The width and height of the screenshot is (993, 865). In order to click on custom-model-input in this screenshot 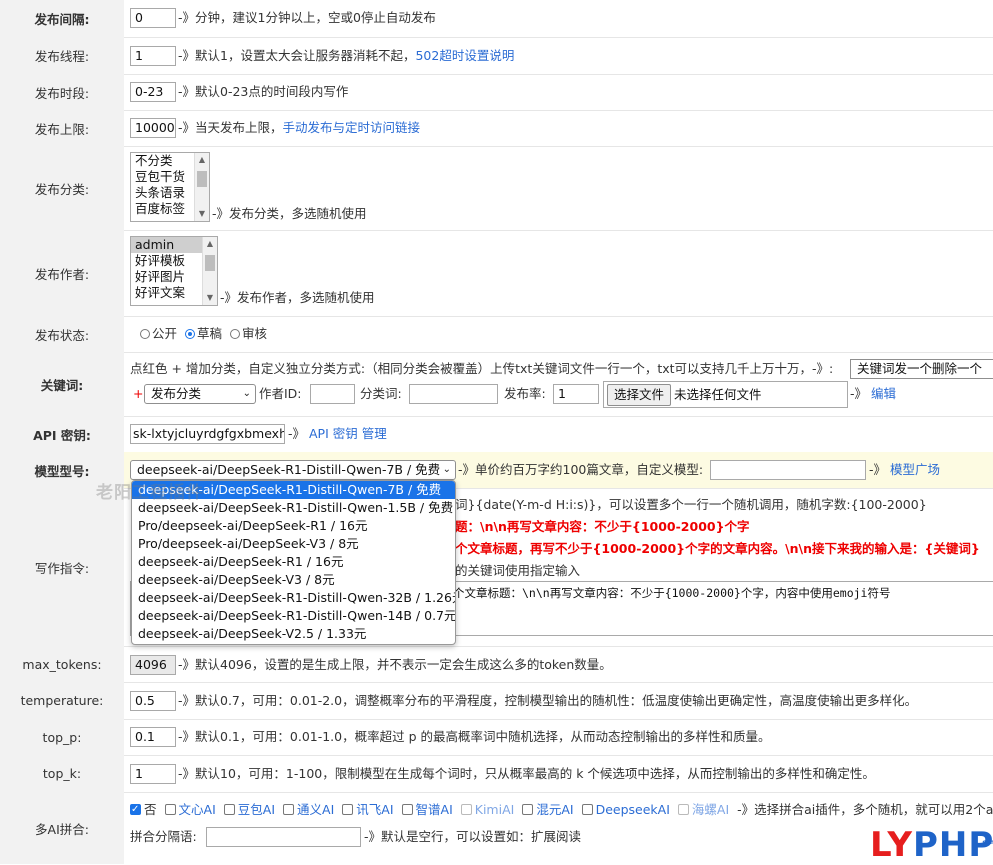, I will do `click(788, 470)`.